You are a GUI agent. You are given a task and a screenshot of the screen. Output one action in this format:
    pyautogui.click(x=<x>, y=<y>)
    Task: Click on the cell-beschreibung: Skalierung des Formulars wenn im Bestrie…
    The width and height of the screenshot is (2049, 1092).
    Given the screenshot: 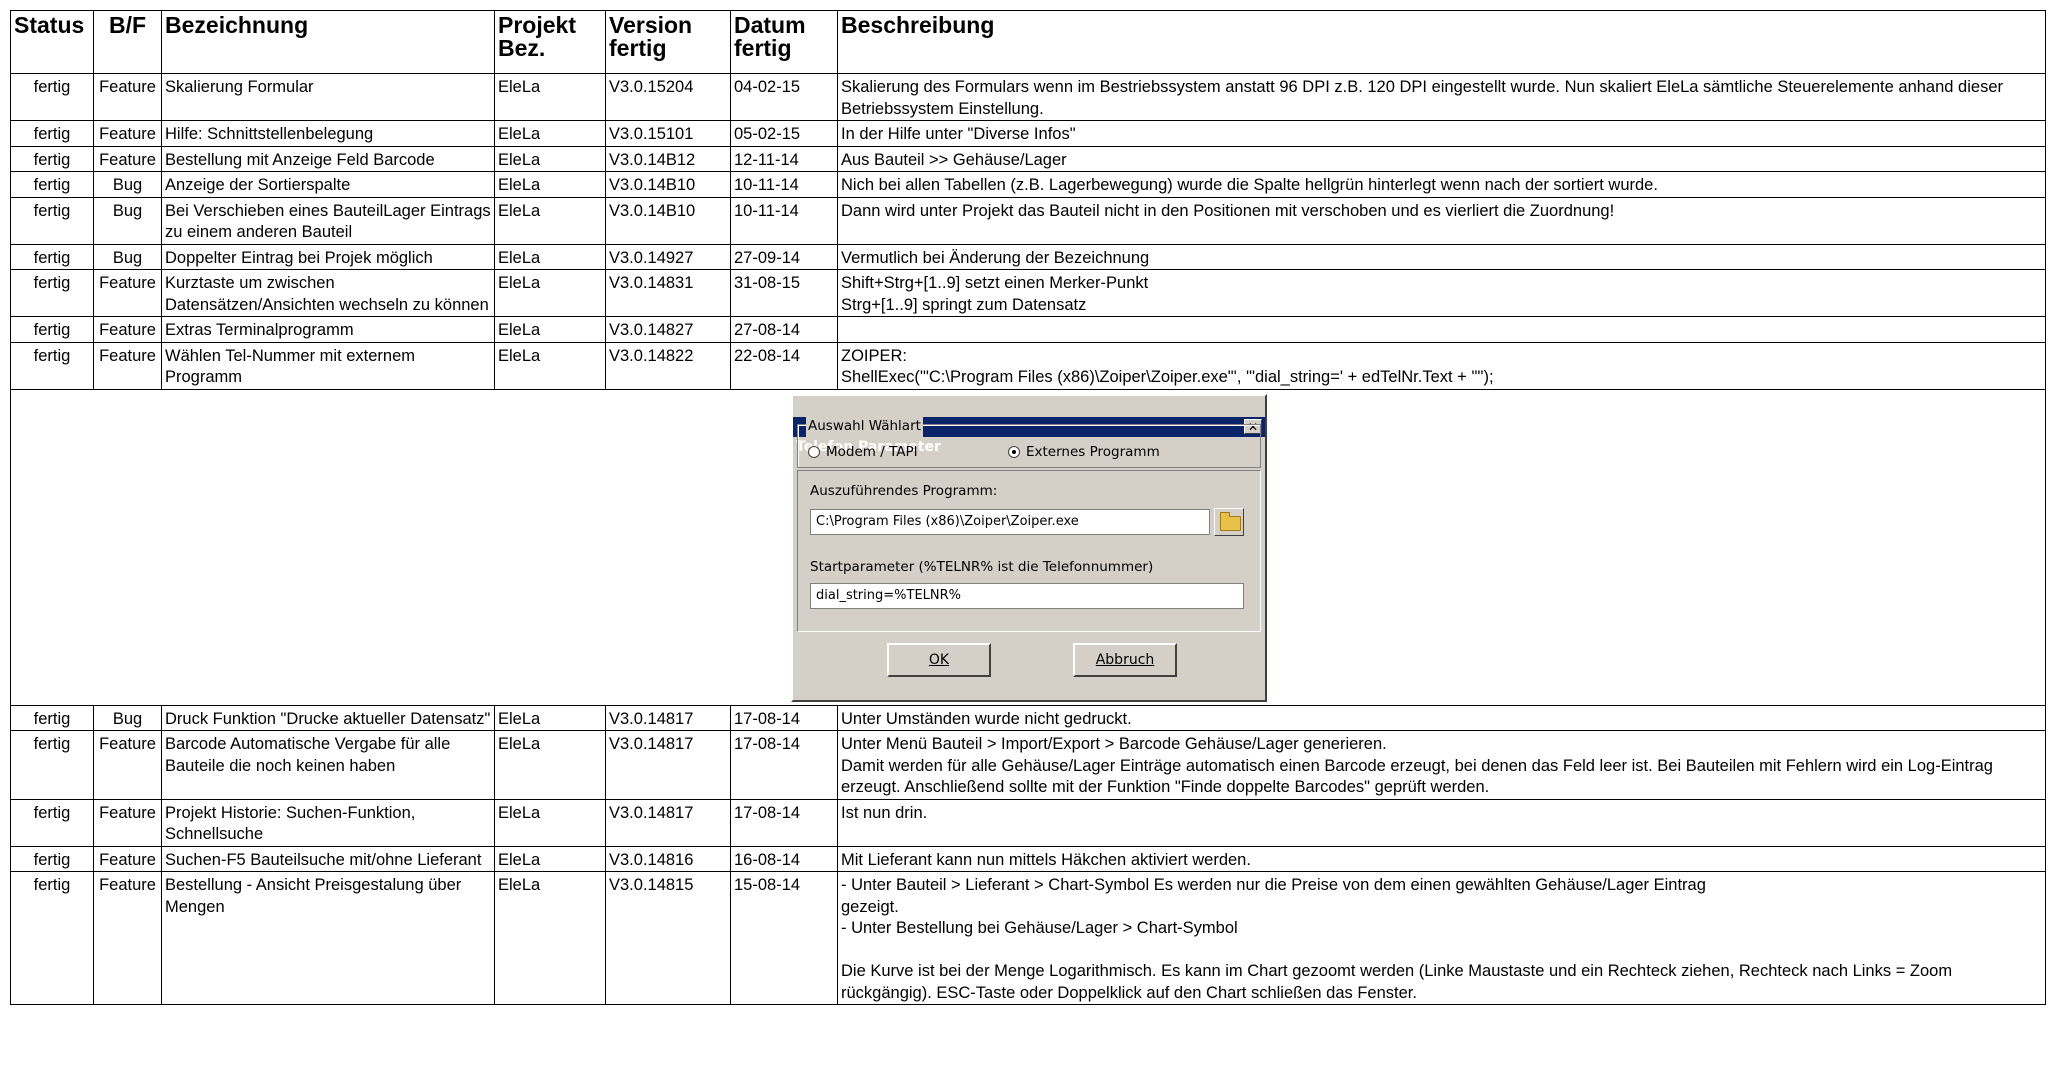 What is the action you would take?
    pyautogui.click(x=1441, y=97)
    